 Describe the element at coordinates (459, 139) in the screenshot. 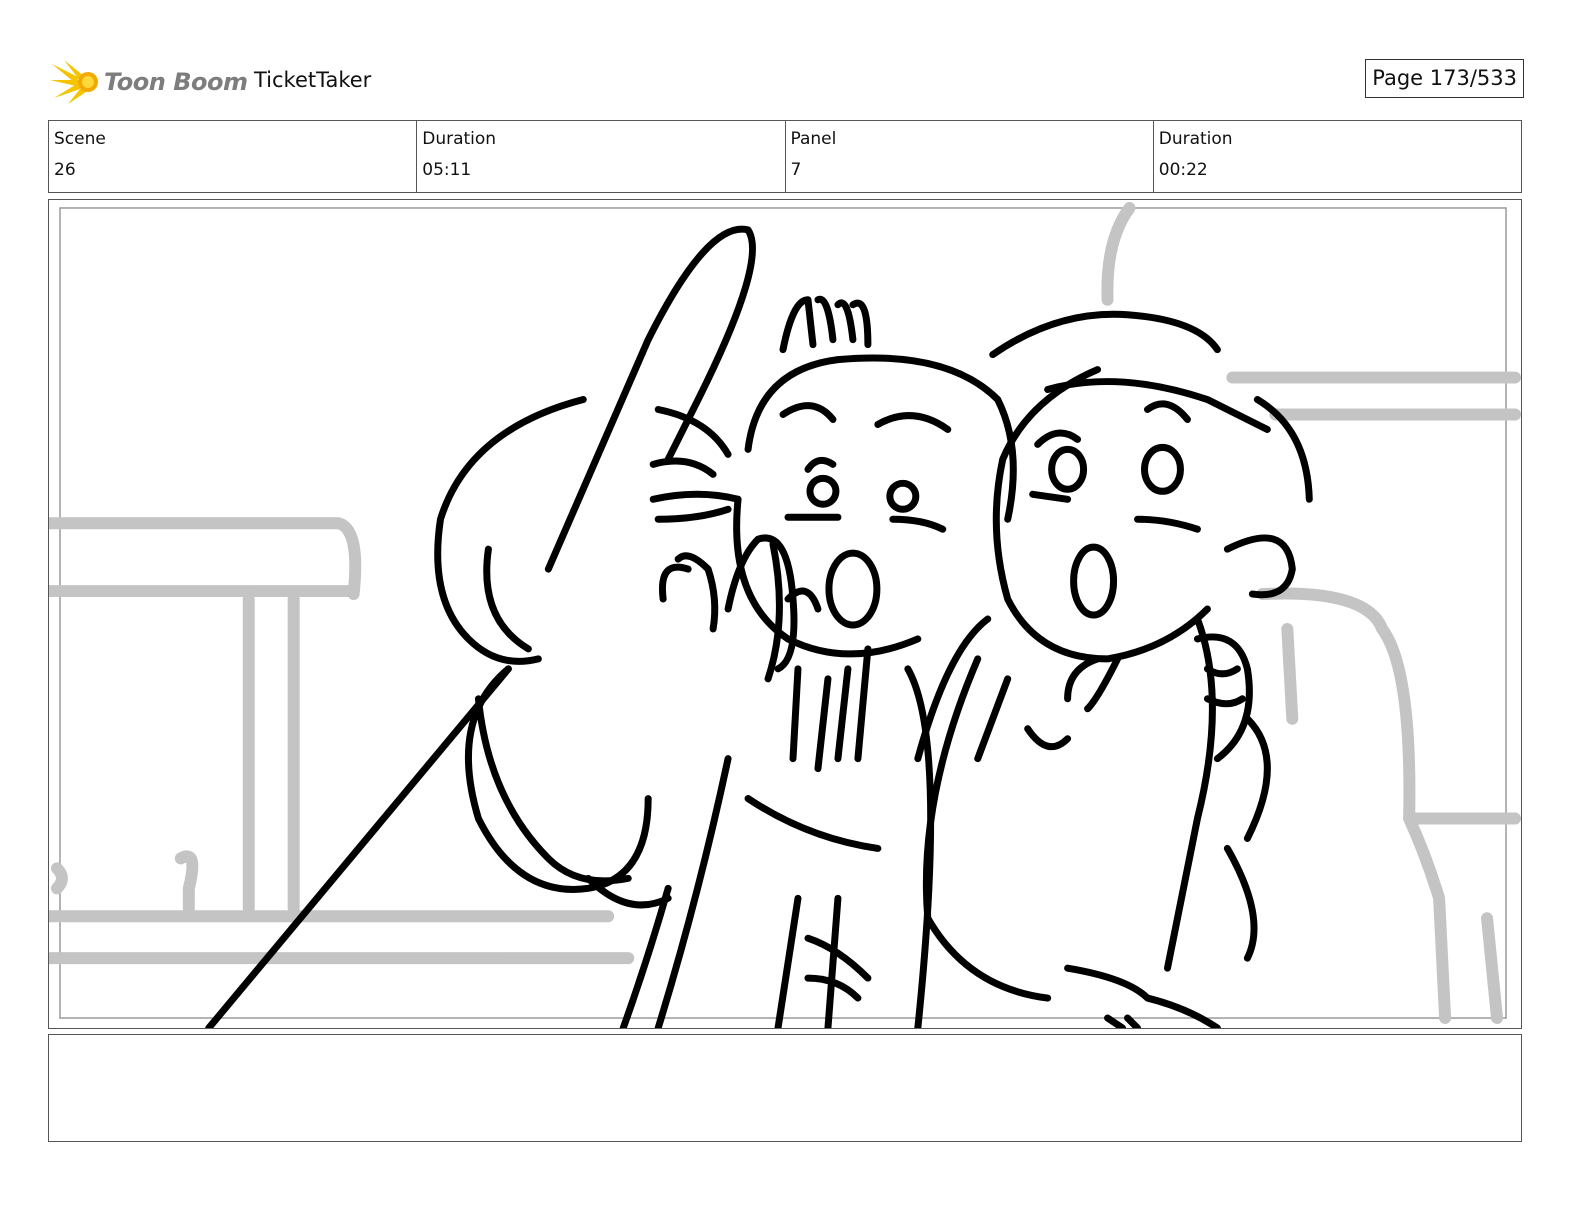

I see `scene-duration-label: Duration` at that location.